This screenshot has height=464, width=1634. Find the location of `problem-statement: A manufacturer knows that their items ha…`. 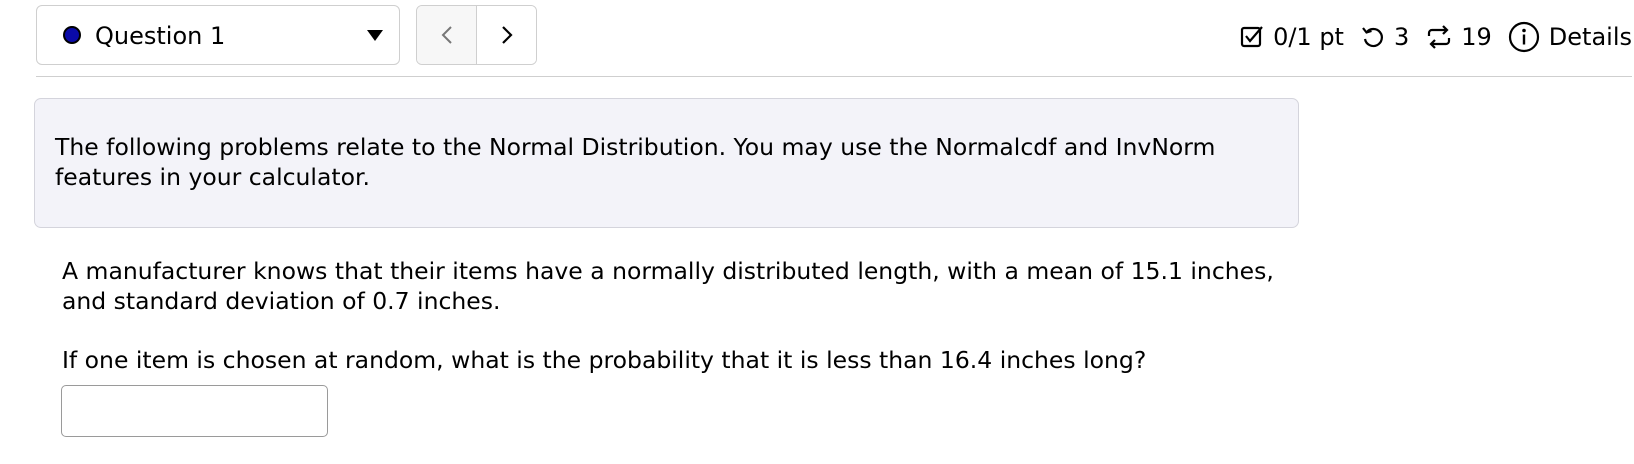

problem-statement: A manufacturer knows that their items ha… is located at coordinates (668, 286).